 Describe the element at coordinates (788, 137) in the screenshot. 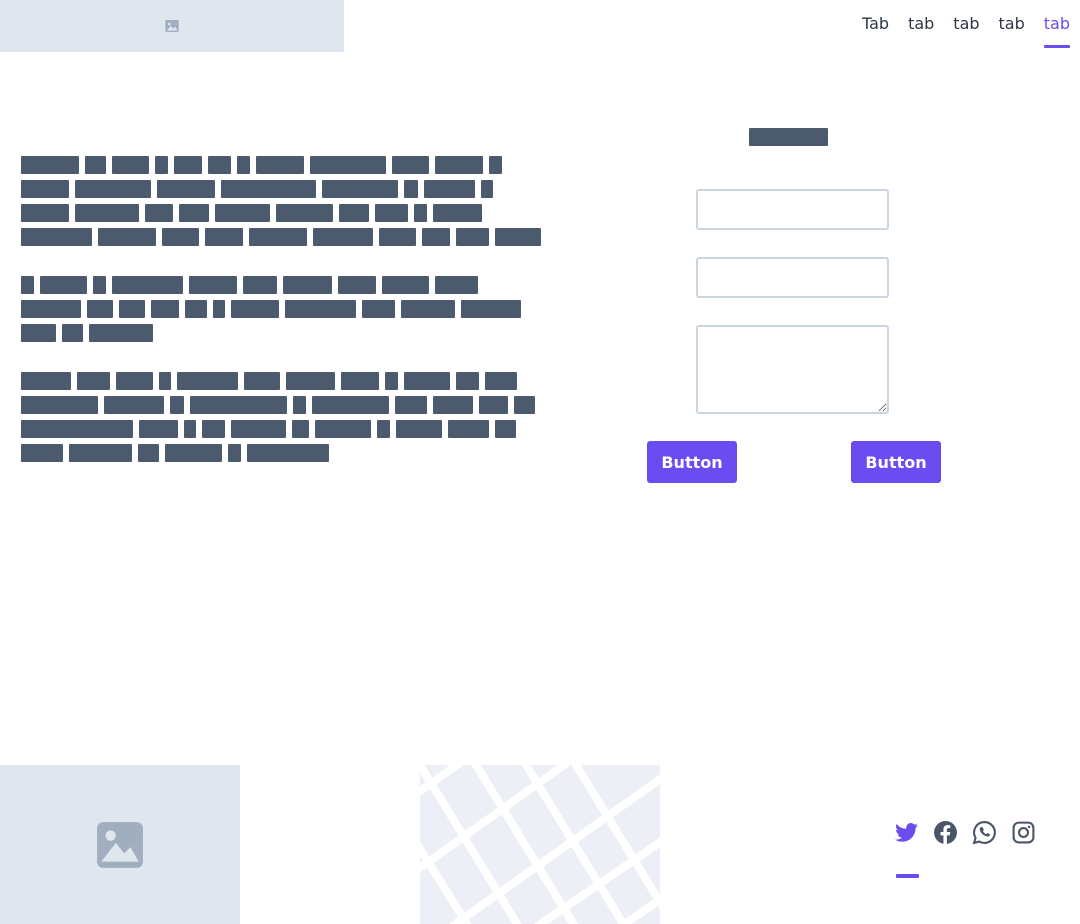

I see `form-title-placeholder` at that location.